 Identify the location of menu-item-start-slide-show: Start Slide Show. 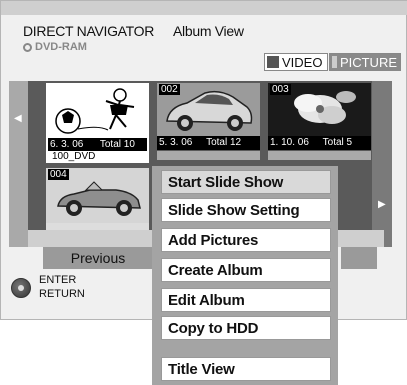
(246, 182).